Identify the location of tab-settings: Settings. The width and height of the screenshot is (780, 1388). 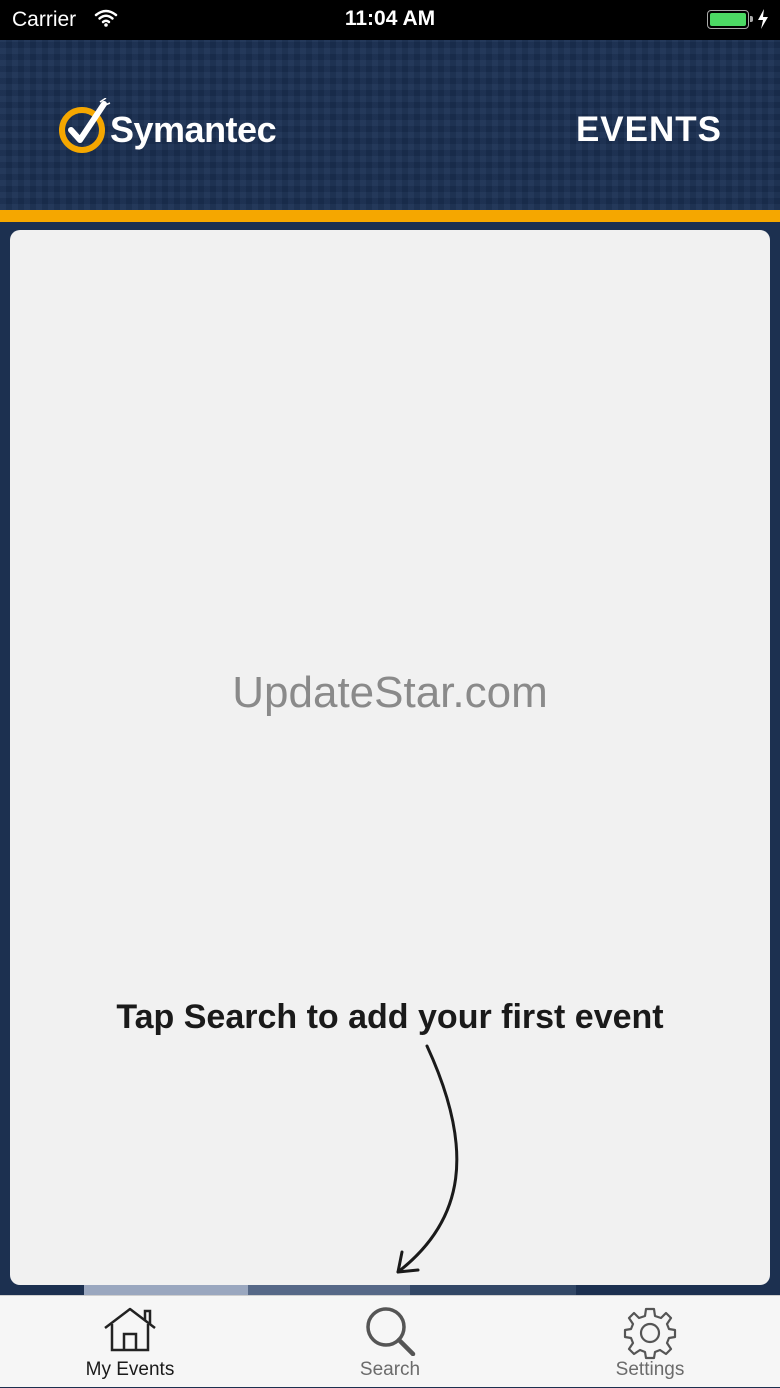
(650, 1342).